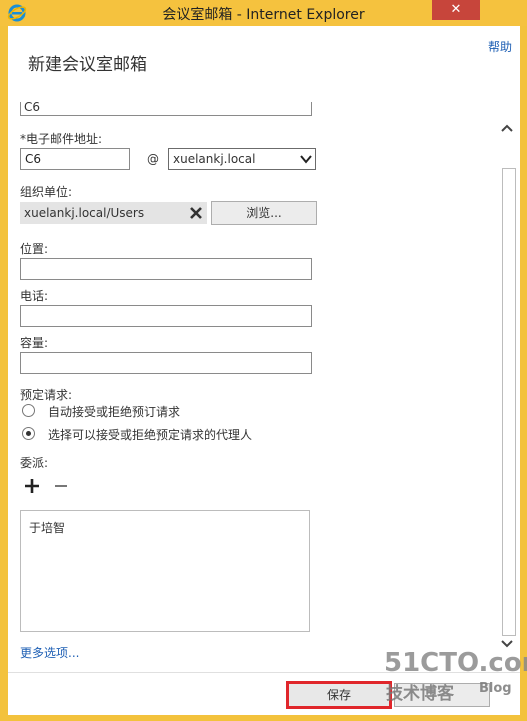 The height and width of the screenshot is (721, 527). I want to click on domain-select-value: xuelankj.local, so click(214, 159).